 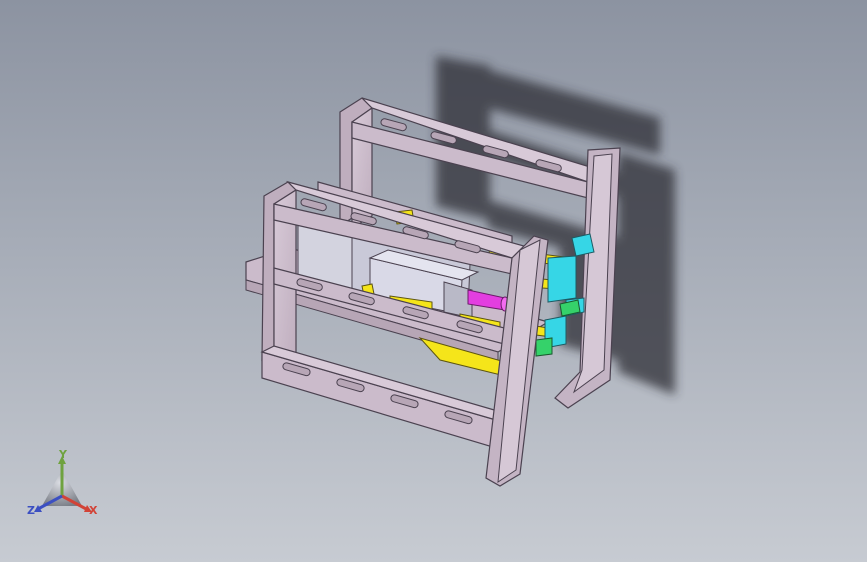 I want to click on reference-triad: Y X Z, so click(x=67, y=486).